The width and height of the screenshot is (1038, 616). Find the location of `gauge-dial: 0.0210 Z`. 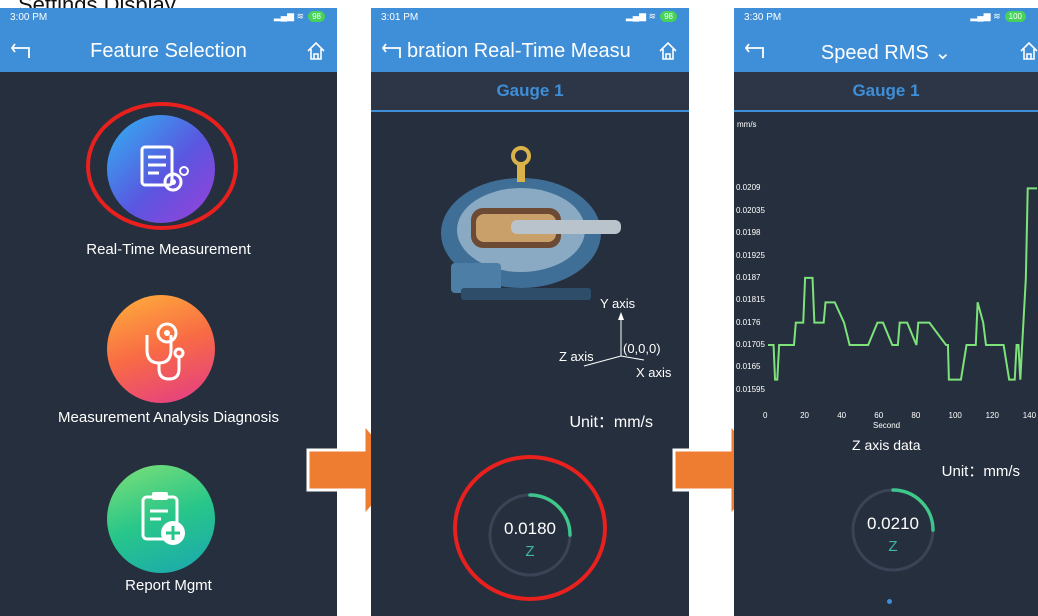

gauge-dial: 0.0210 Z is located at coordinates (893, 530).